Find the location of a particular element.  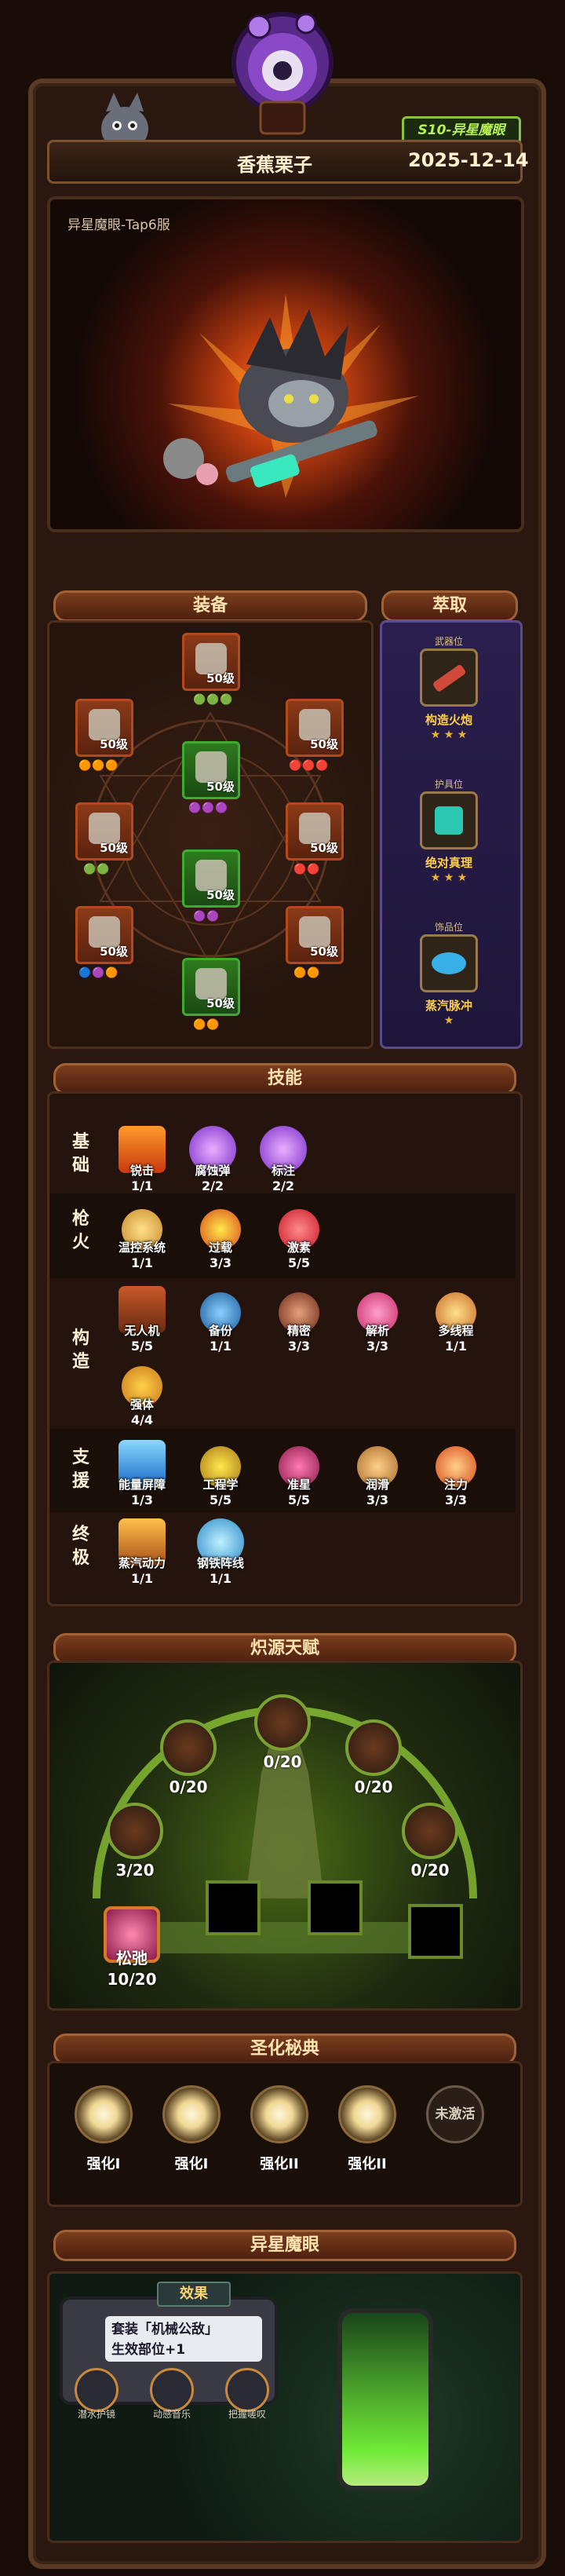

skill-item: 激素 5/5 is located at coordinates (299, 1239).